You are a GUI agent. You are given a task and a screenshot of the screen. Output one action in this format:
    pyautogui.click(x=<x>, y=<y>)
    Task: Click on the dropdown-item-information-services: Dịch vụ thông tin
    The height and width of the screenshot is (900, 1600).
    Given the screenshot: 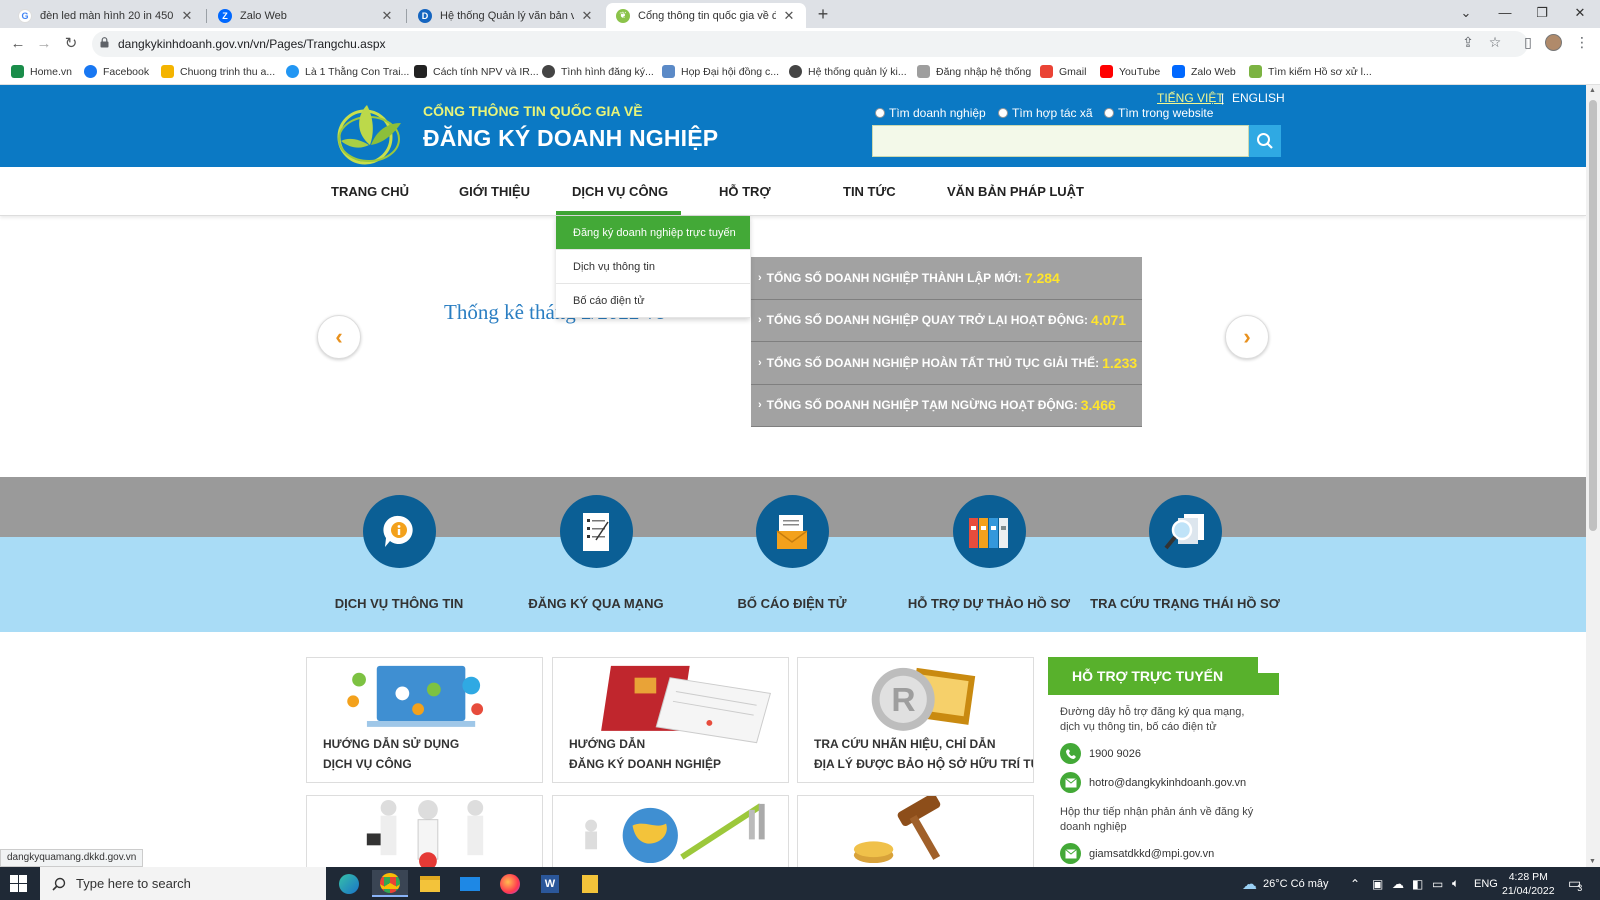 What is the action you would take?
    pyautogui.click(x=653, y=267)
    